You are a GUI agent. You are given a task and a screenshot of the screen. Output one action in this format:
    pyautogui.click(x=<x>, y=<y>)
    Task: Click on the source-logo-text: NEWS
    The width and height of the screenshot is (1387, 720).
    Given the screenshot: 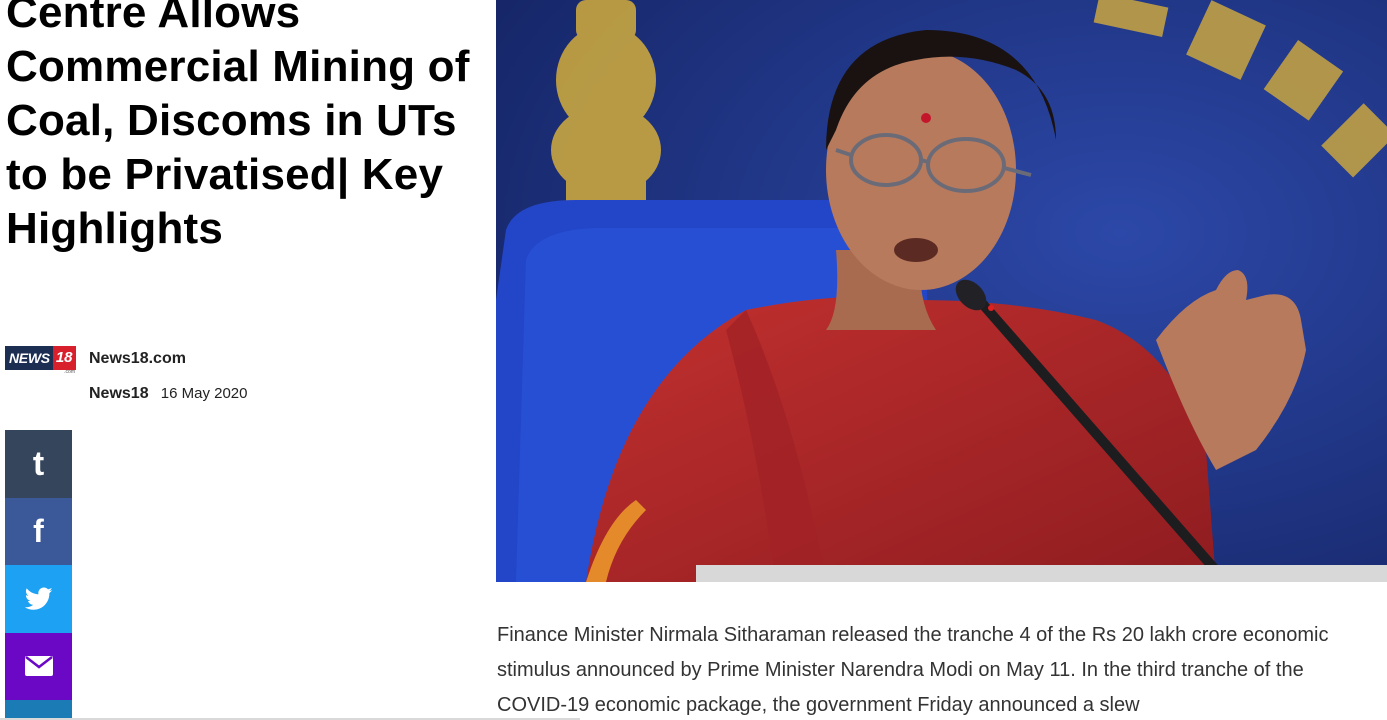 What is the action you would take?
    pyautogui.click(x=29, y=358)
    